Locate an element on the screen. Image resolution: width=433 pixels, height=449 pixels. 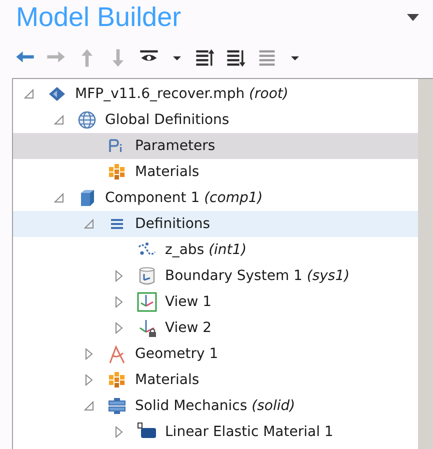
tree-item: z_abs (int1) is located at coordinates (215, 250).